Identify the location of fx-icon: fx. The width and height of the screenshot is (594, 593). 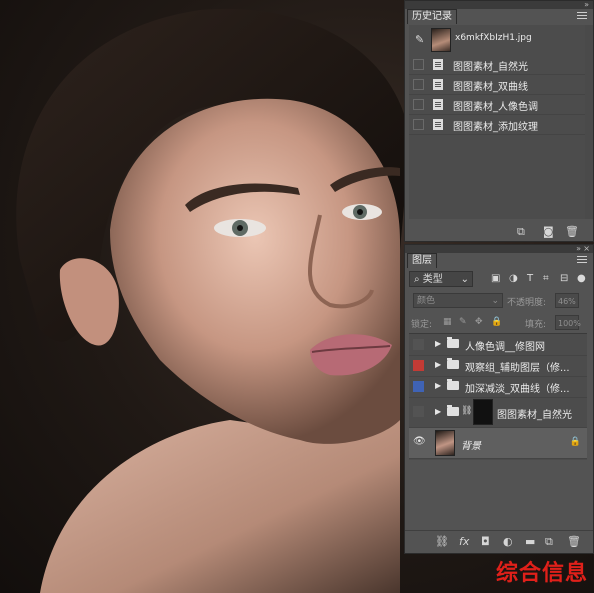
(464, 541).